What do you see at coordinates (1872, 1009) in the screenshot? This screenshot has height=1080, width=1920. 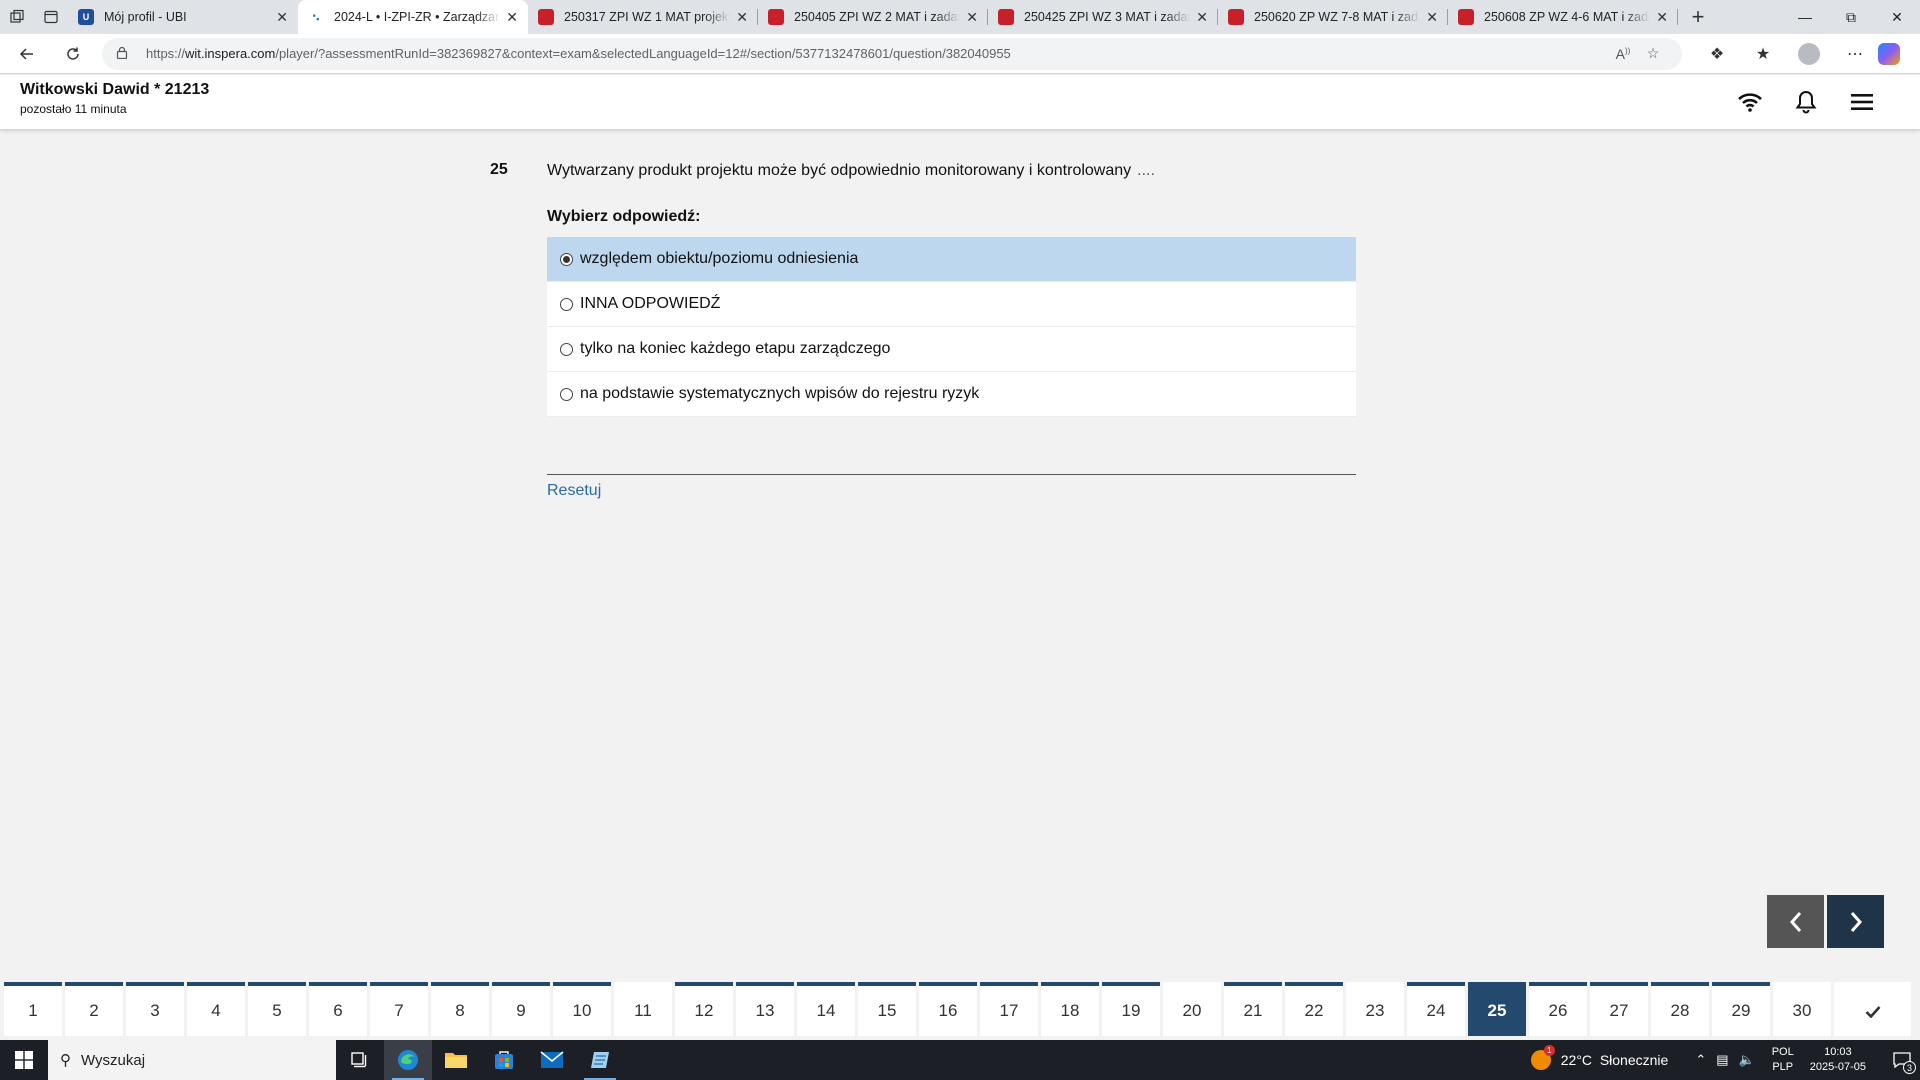 I see `finish-check-icon` at bounding box center [1872, 1009].